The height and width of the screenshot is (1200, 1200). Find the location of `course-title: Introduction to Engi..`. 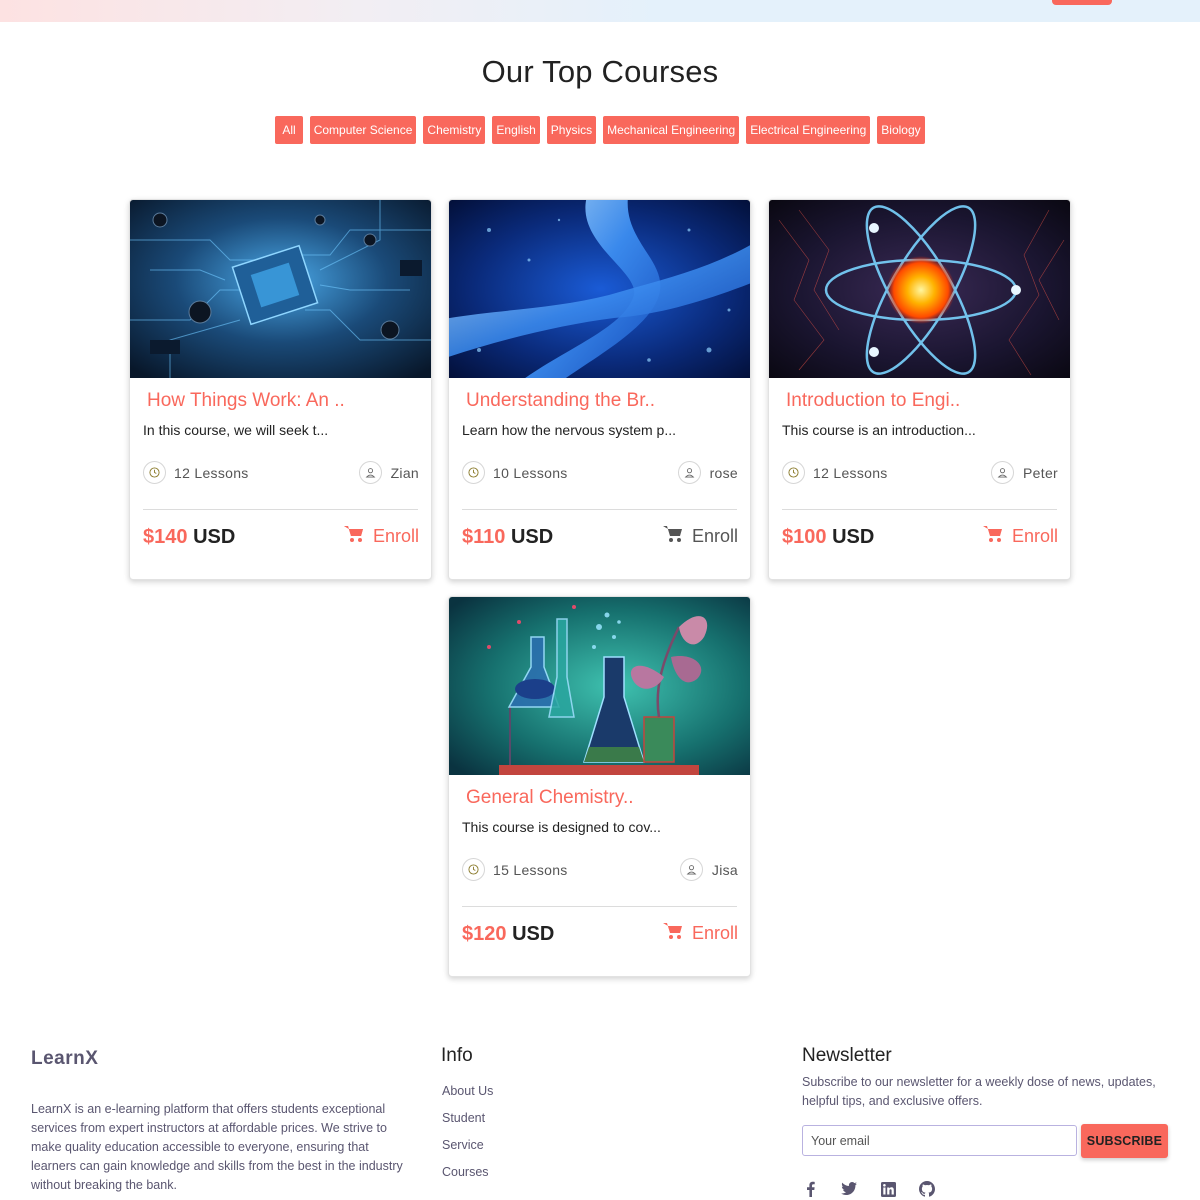

course-title: Introduction to Engi.. is located at coordinates (873, 401).